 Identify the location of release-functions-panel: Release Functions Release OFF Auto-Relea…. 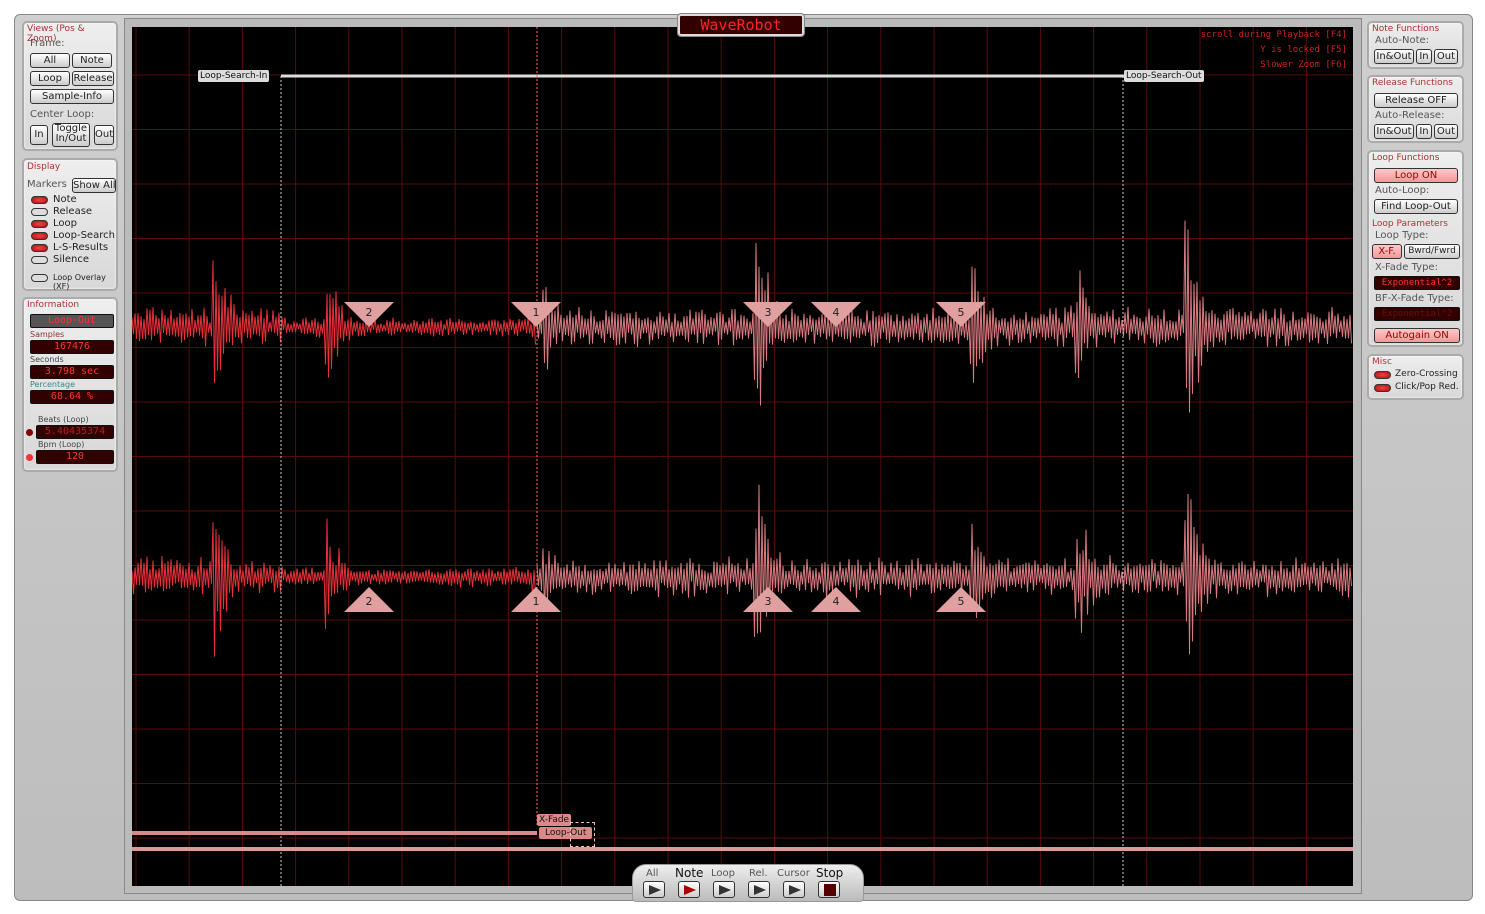
(1415, 109).